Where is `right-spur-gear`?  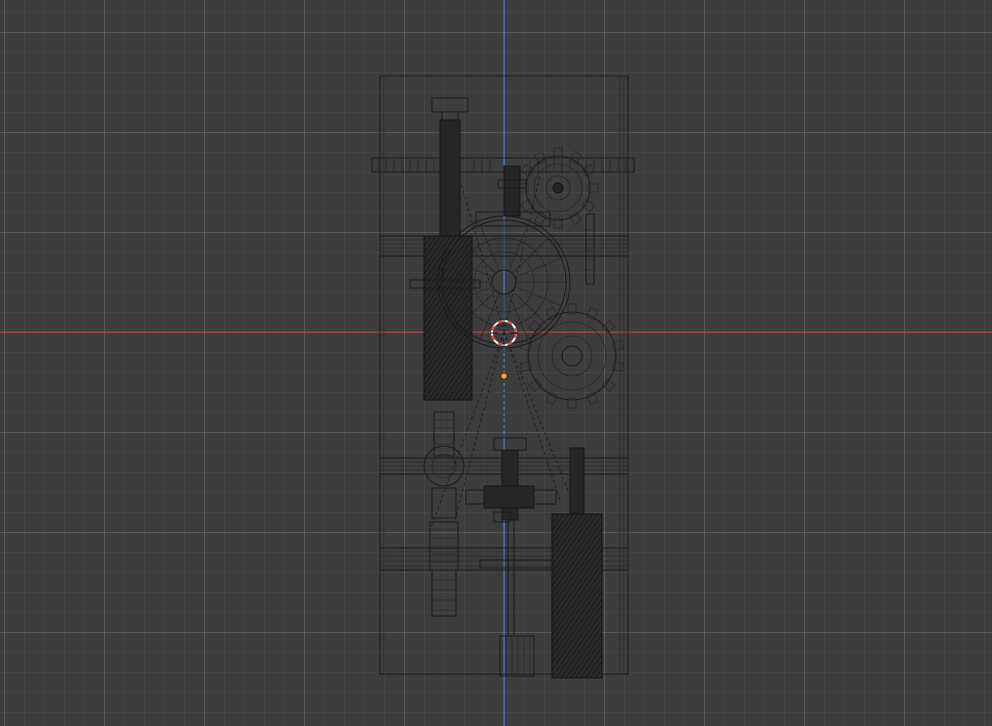
right-spur-gear is located at coordinates (572, 356).